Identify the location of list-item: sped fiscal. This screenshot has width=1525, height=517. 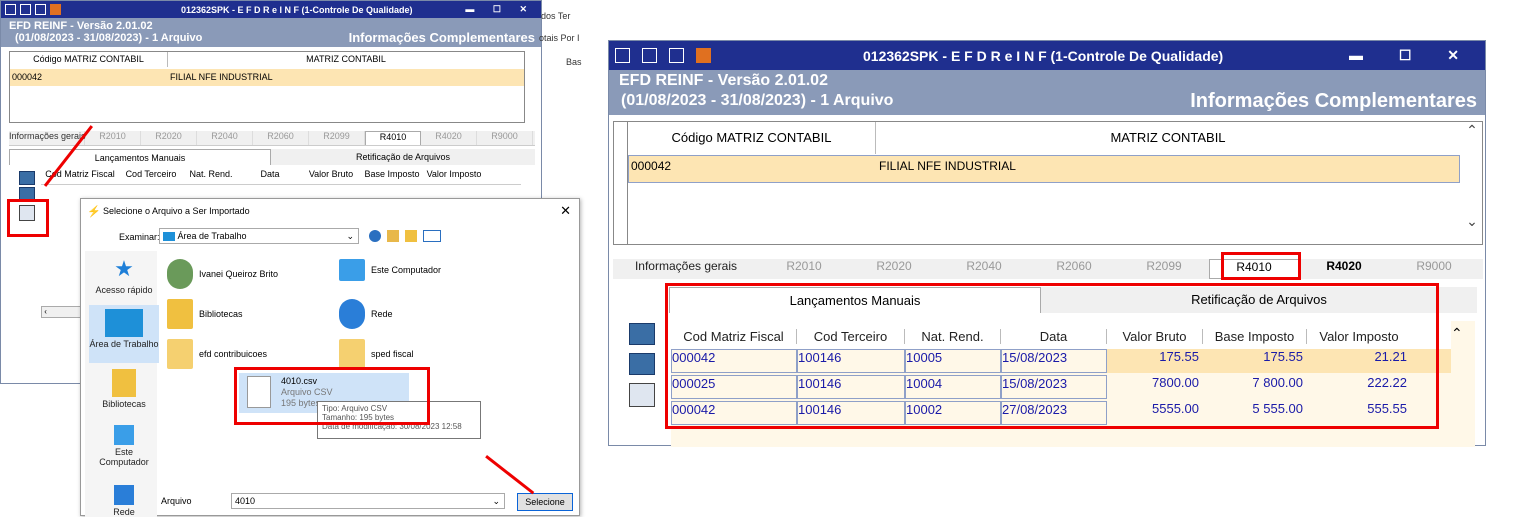
(376, 354).